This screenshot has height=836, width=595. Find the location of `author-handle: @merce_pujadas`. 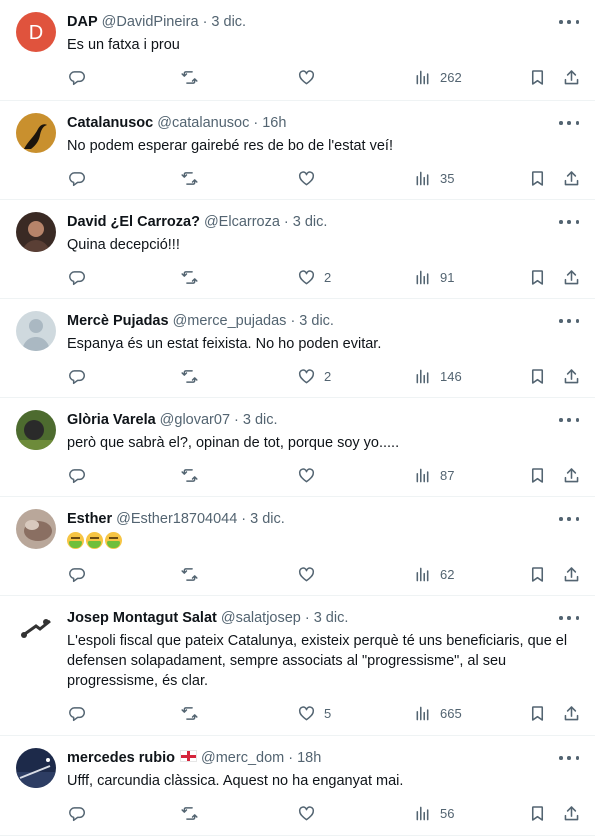

author-handle: @merce_pujadas is located at coordinates (230, 321).